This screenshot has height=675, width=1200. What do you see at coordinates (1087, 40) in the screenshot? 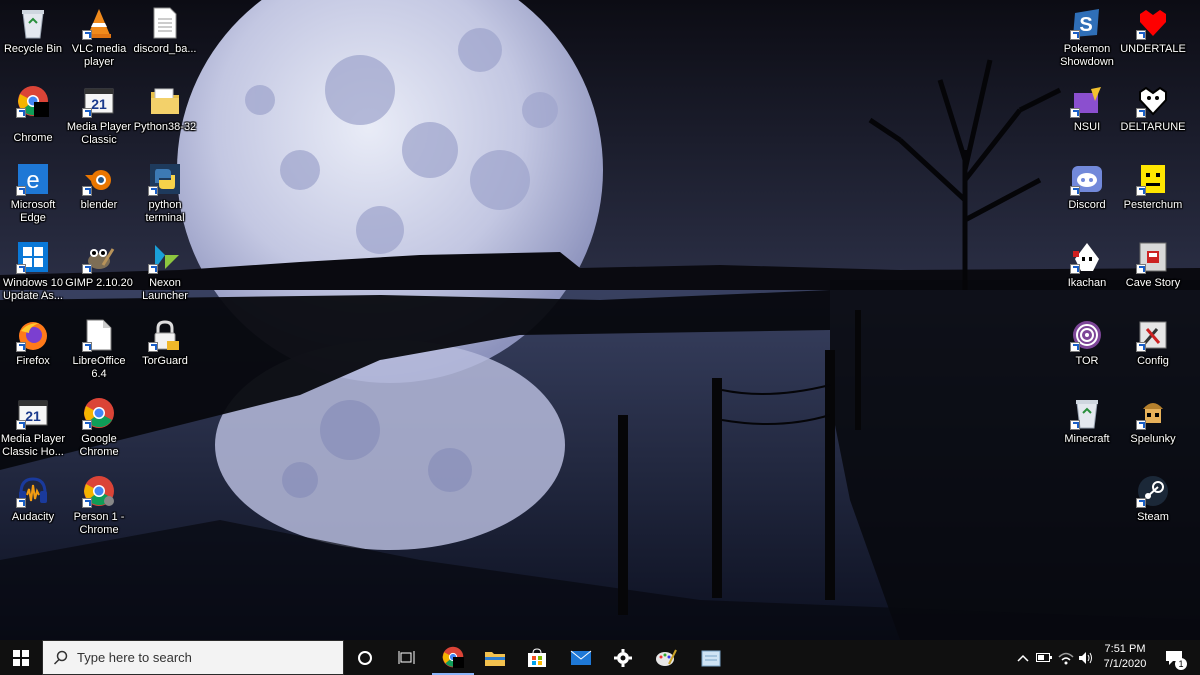
I see `desktop-icon-pokemon-showdown: S Pokemon Showdown` at bounding box center [1087, 40].